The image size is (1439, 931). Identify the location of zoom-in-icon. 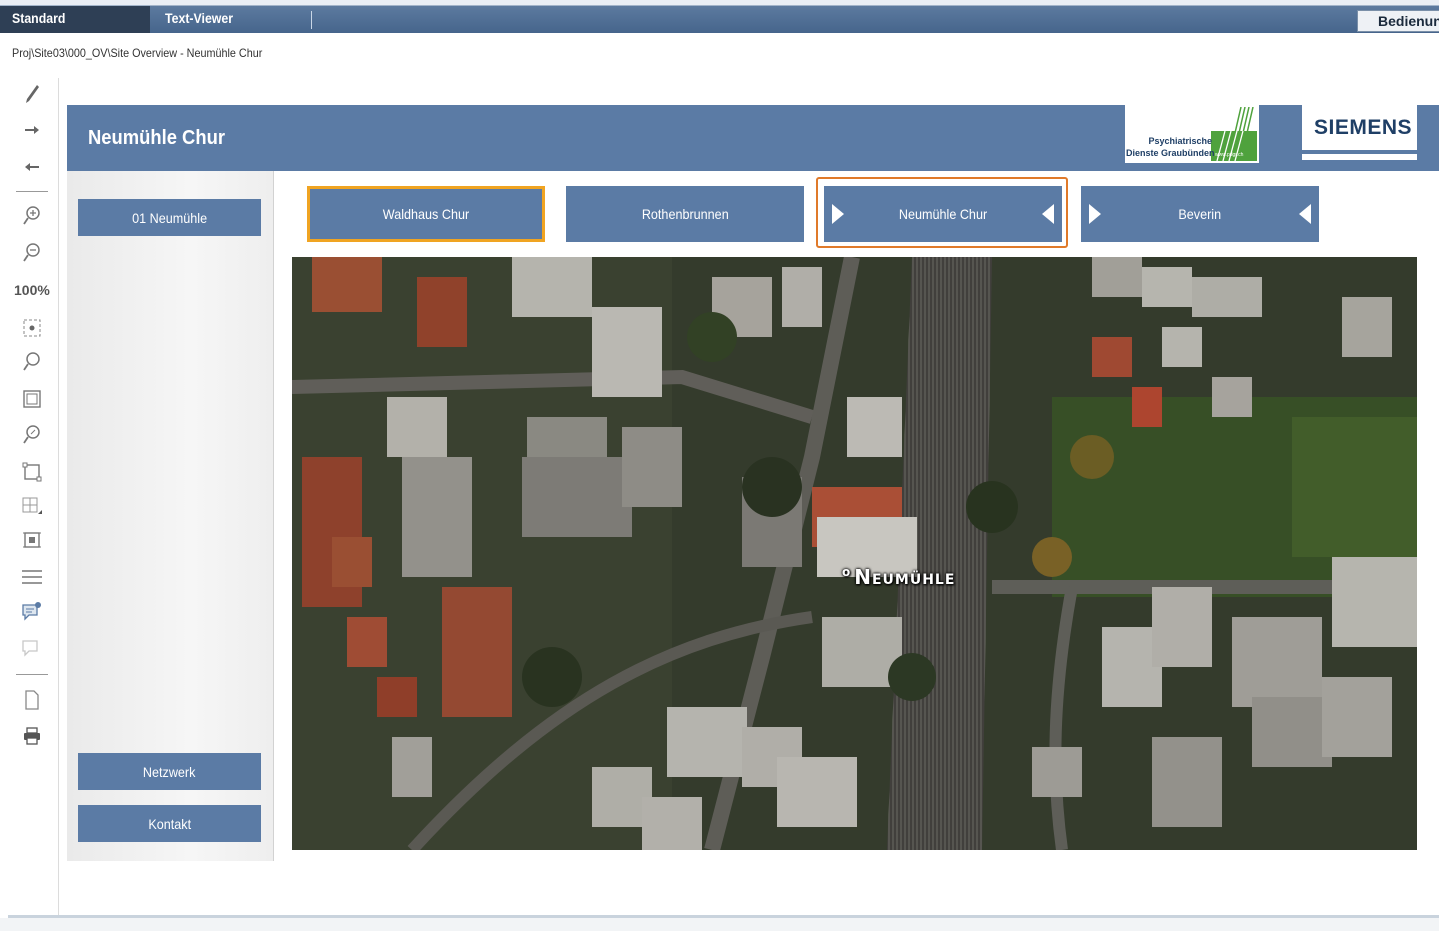
(32, 216).